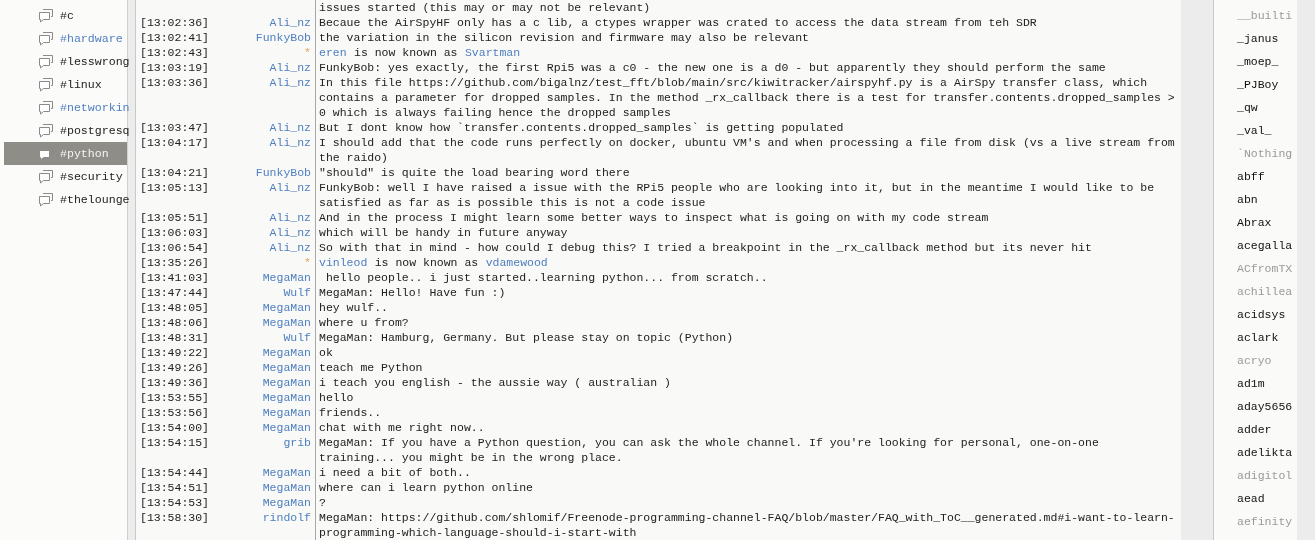 This screenshot has height=540, width=1315. Describe the element at coordinates (286, 517) in the screenshot. I see `nick-name: rindolf` at that location.